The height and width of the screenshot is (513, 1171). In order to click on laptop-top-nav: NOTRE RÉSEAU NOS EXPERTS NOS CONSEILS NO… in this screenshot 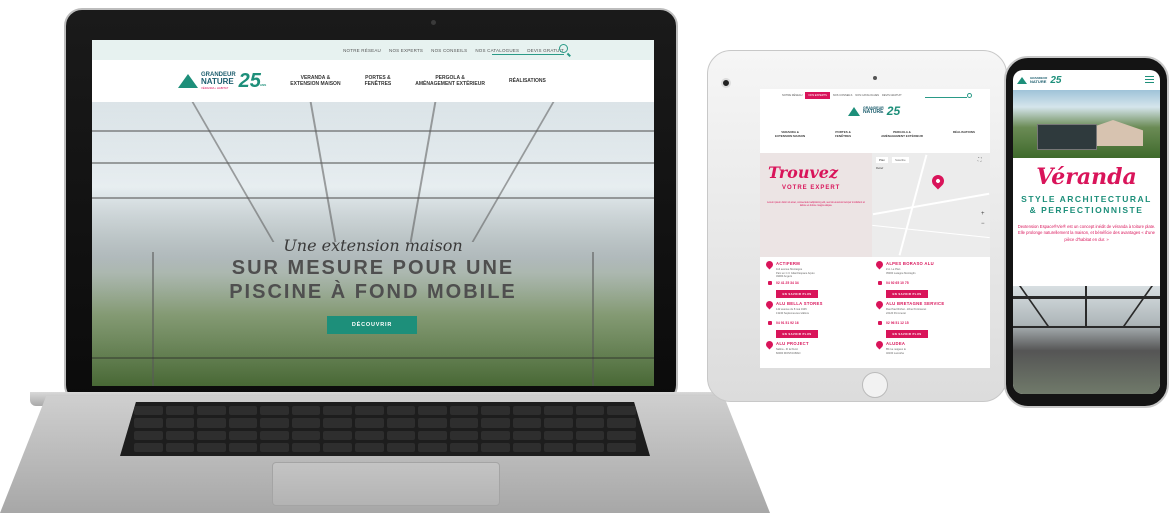, I will do `click(373, 50)`.